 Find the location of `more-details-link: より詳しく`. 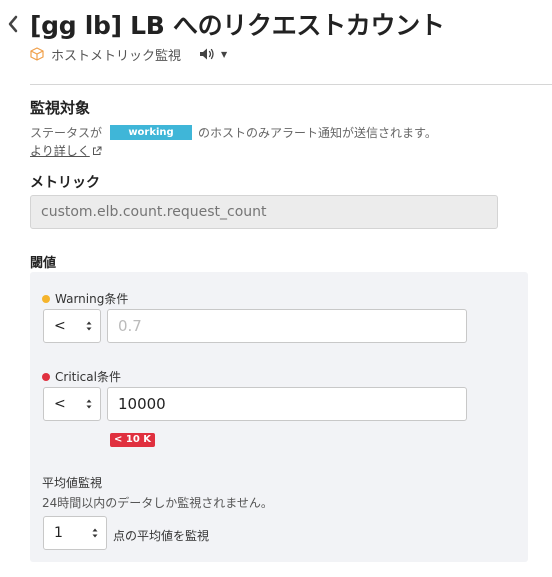

more-details-link: より詳しく is located at coordinates (66, 150).